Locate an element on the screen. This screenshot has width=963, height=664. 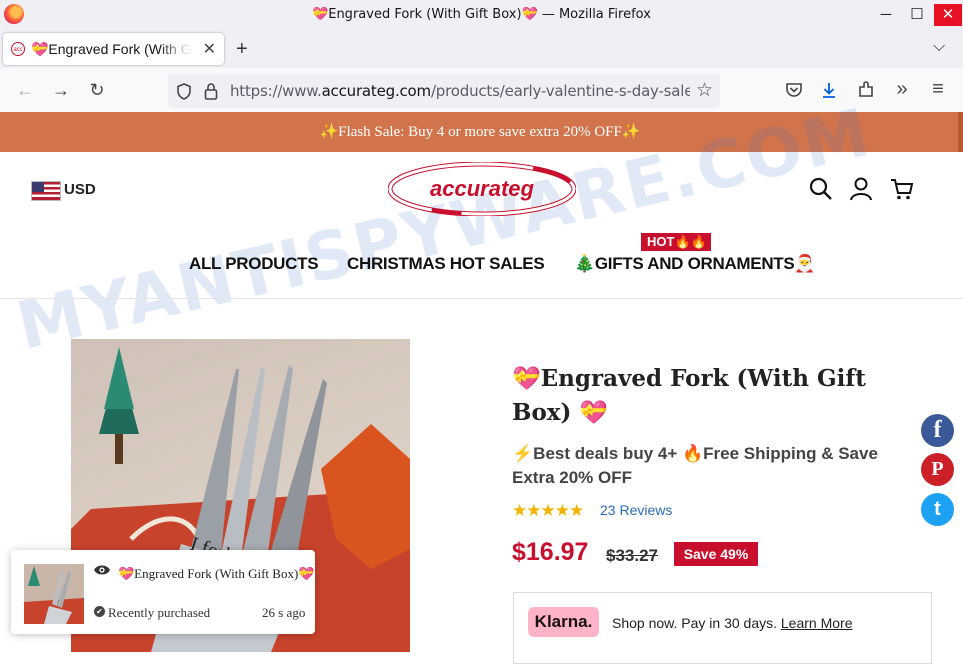
save-badge: Save 49% is located at coordinates (716, 554).